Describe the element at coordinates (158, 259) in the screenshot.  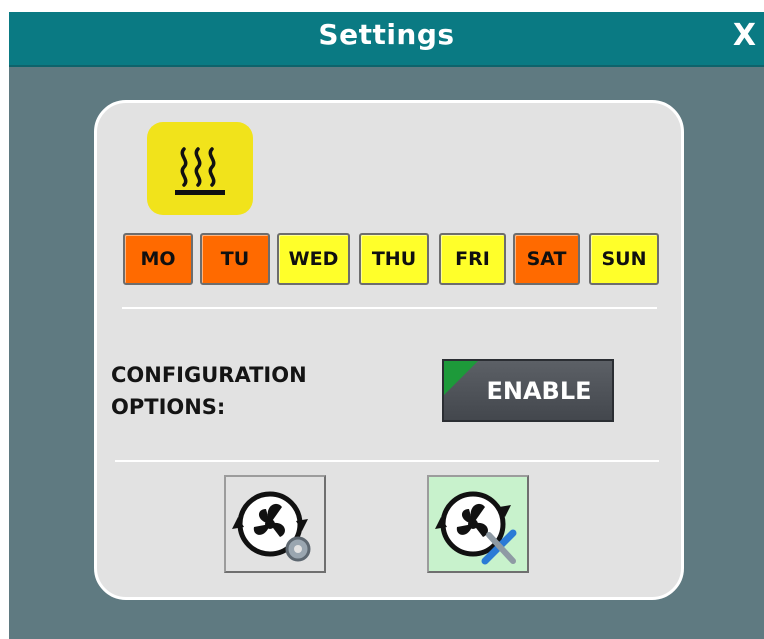
I see `day-mo: MO` at that location.